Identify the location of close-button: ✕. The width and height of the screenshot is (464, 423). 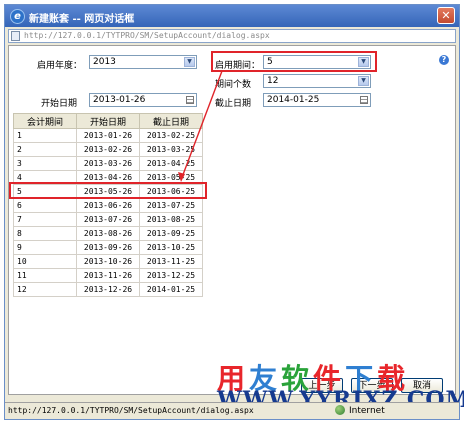
(446, 15).